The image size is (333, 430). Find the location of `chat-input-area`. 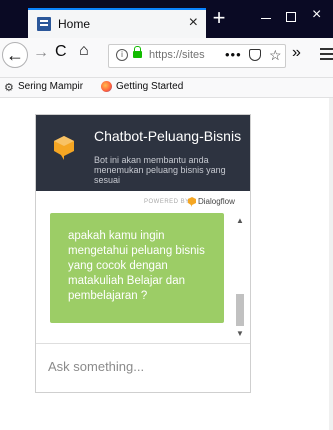

chat-input-area is located at coordinates (143, 367).